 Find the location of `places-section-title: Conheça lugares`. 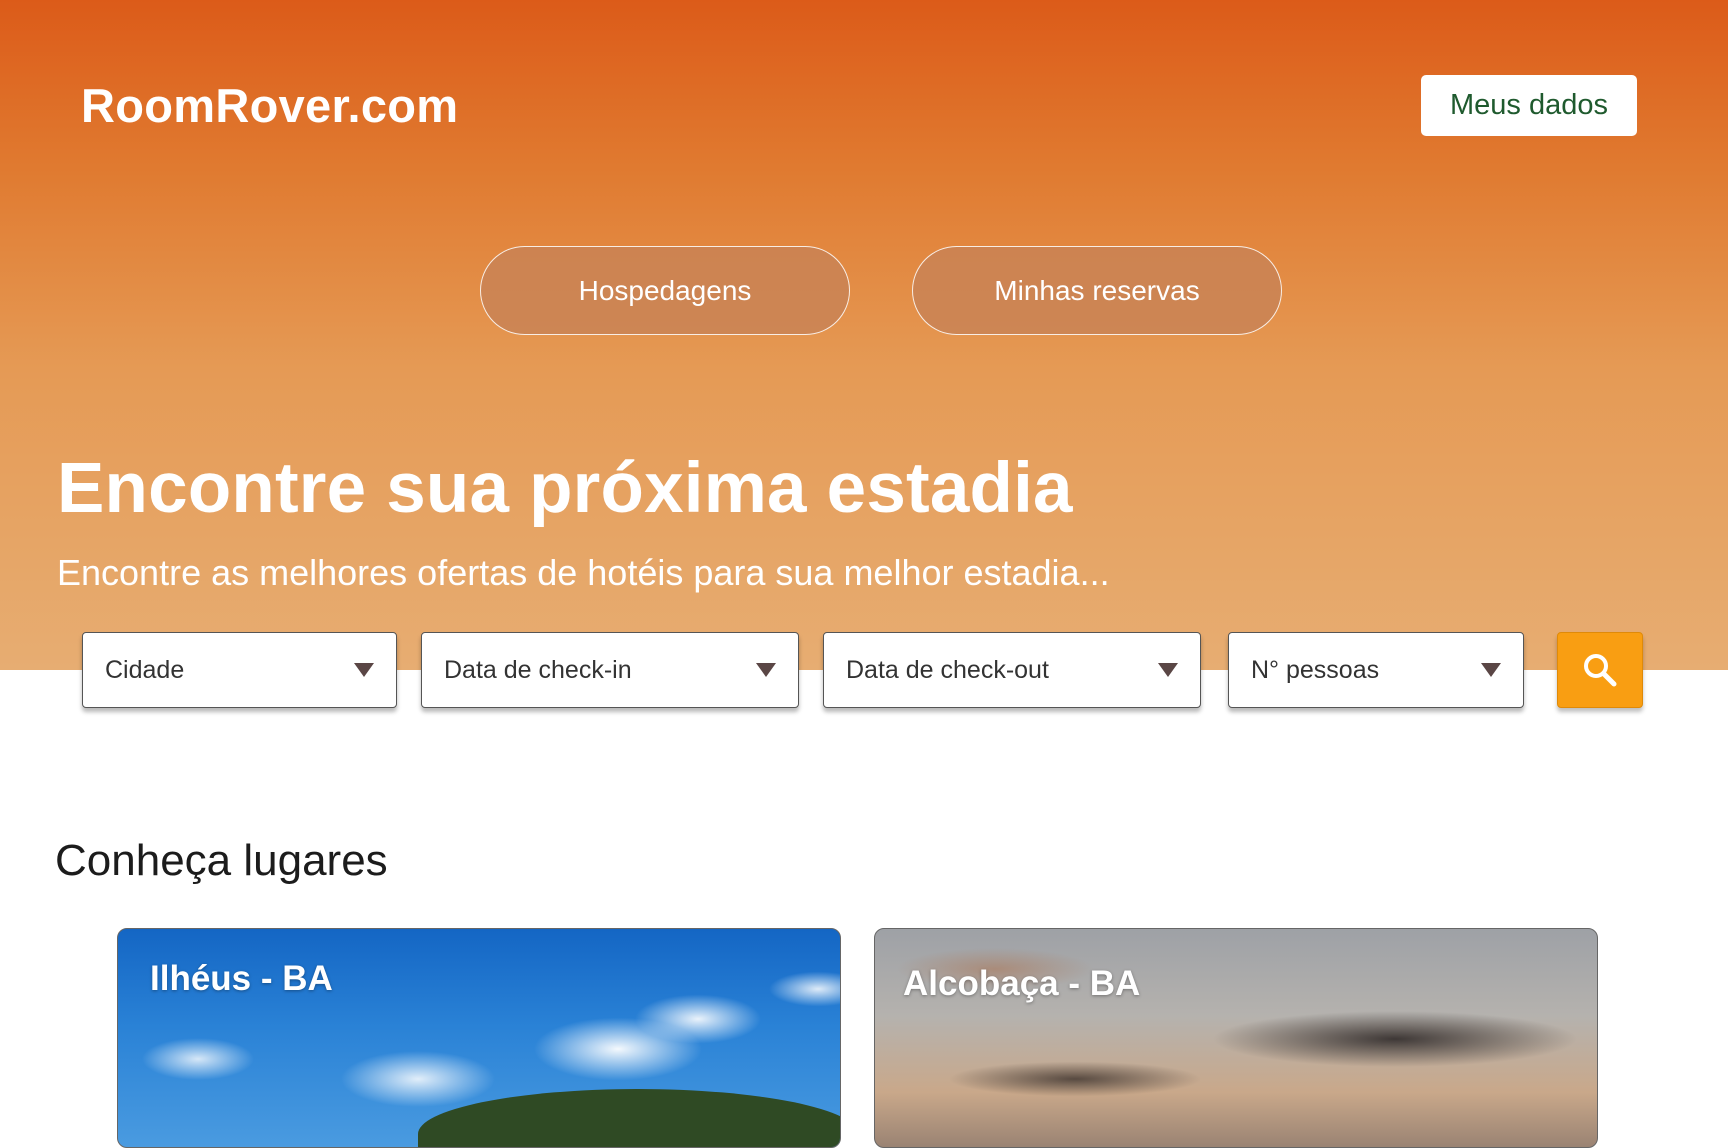

places-section-title: Conheça lugares is located at coordinates (221, 860).